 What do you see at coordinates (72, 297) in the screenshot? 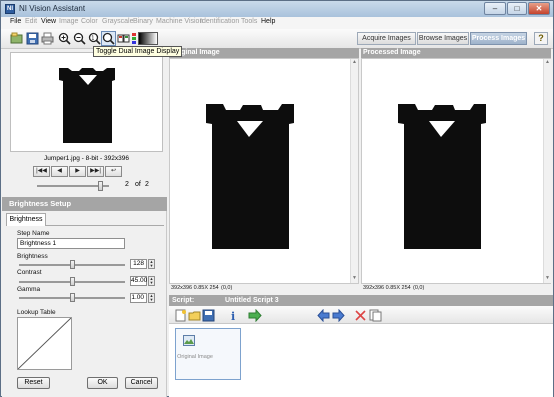
I see `gamma-slider-handle` at bounding box center [72, 297].